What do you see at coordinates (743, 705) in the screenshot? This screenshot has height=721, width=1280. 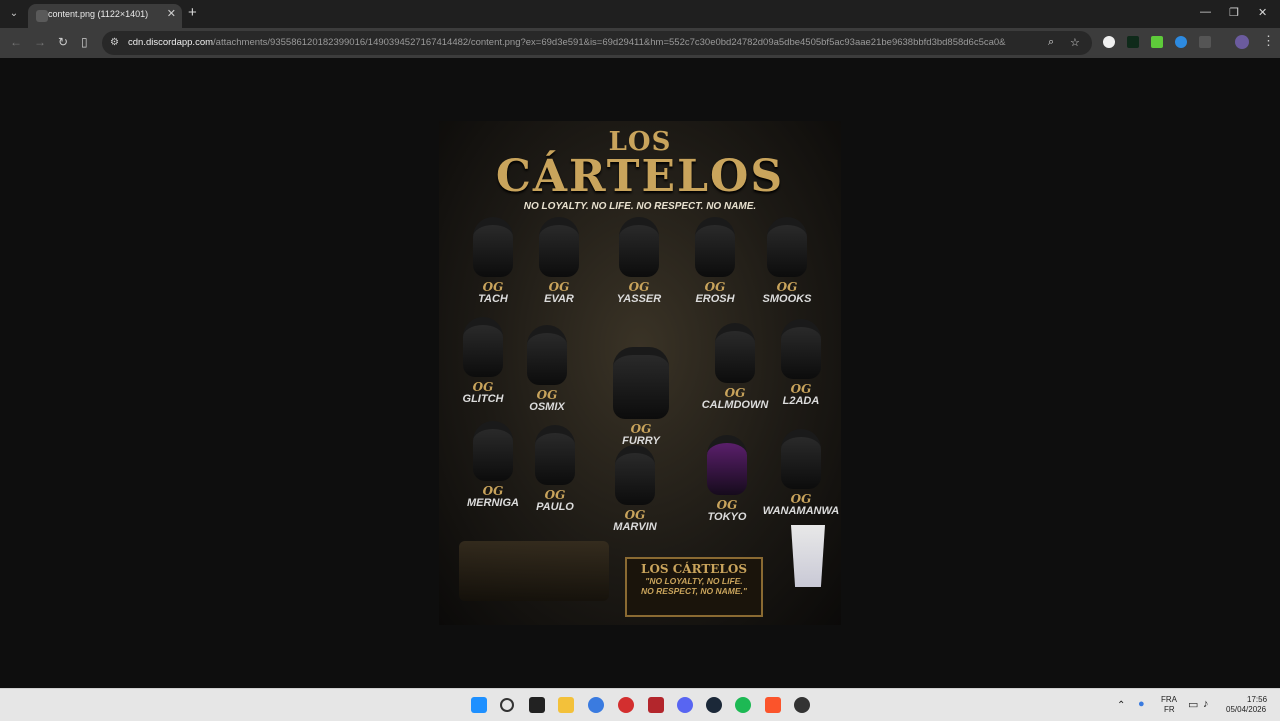 I see `spotify-icon` at bounding box center [743, 705].